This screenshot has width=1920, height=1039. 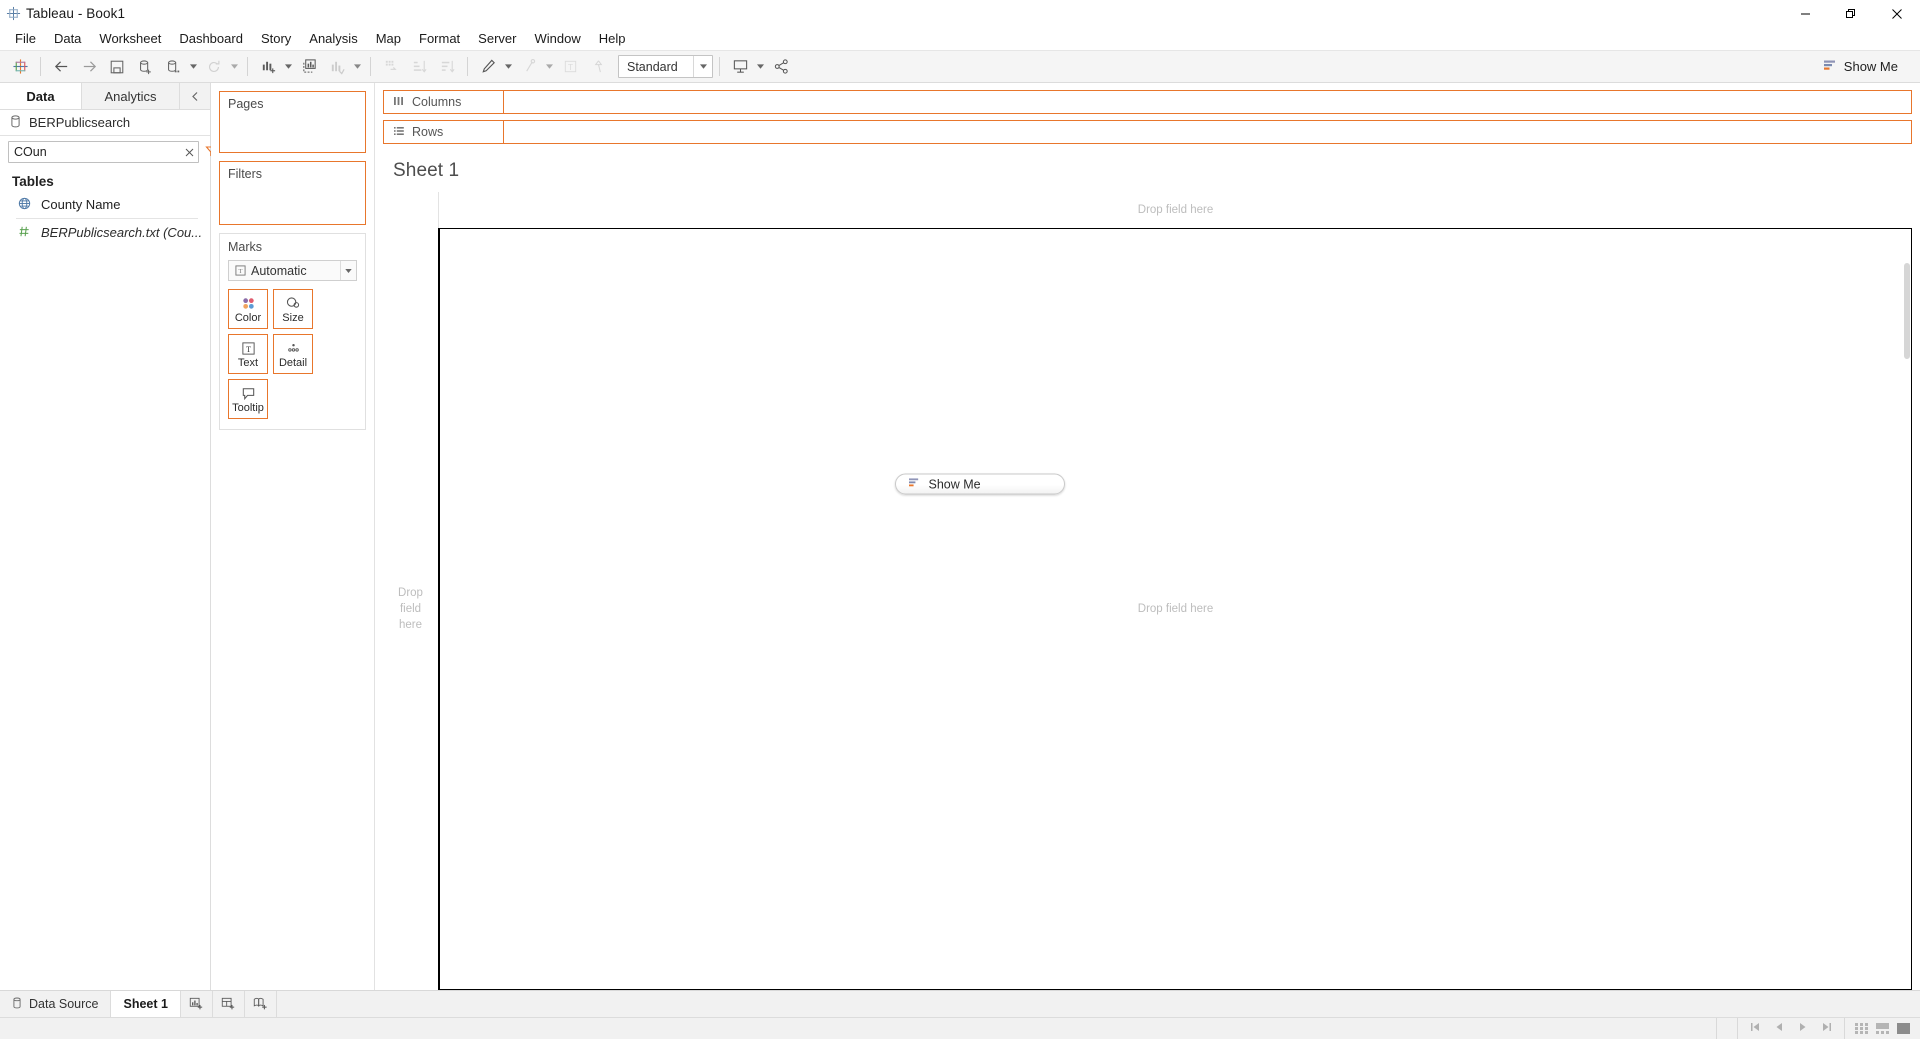 I want to click on menu-window: Window, so click(x=557, y=38).